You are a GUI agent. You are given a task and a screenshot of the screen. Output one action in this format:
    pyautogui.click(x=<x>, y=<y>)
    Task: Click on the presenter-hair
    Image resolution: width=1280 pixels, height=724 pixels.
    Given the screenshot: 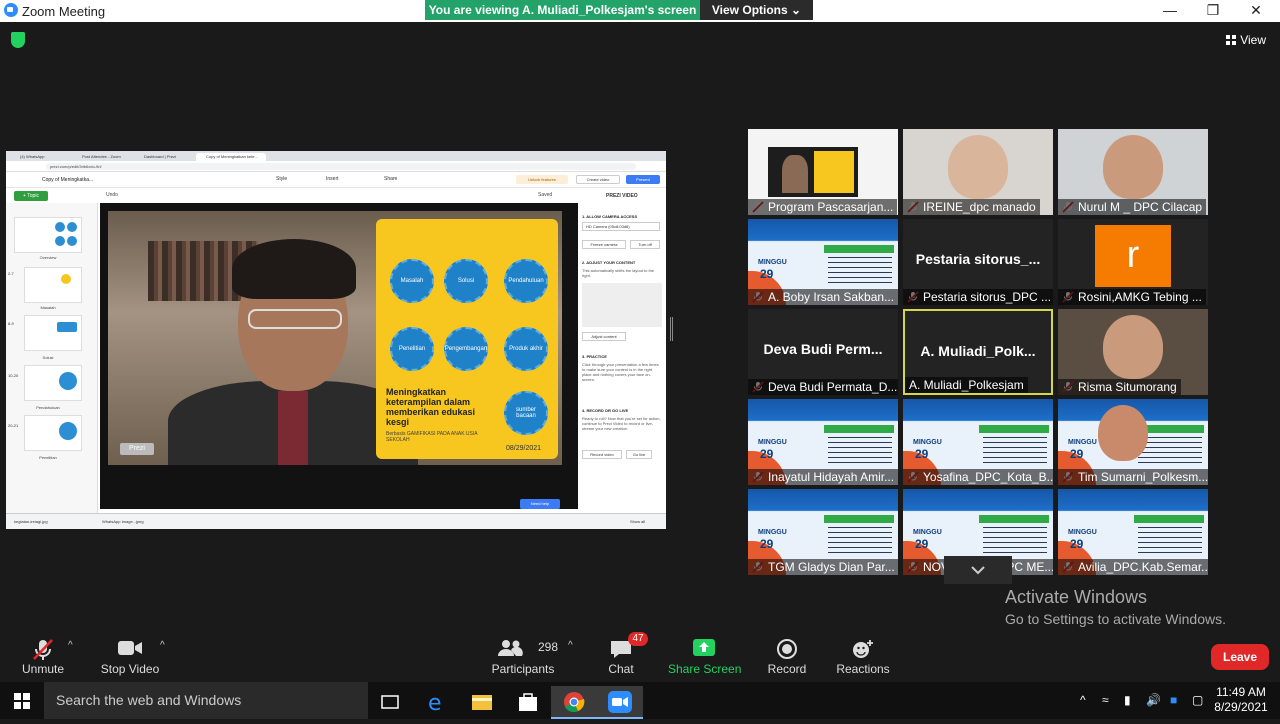 What is the action you would take?
    pyautogui.click(x=294, y=269)
    